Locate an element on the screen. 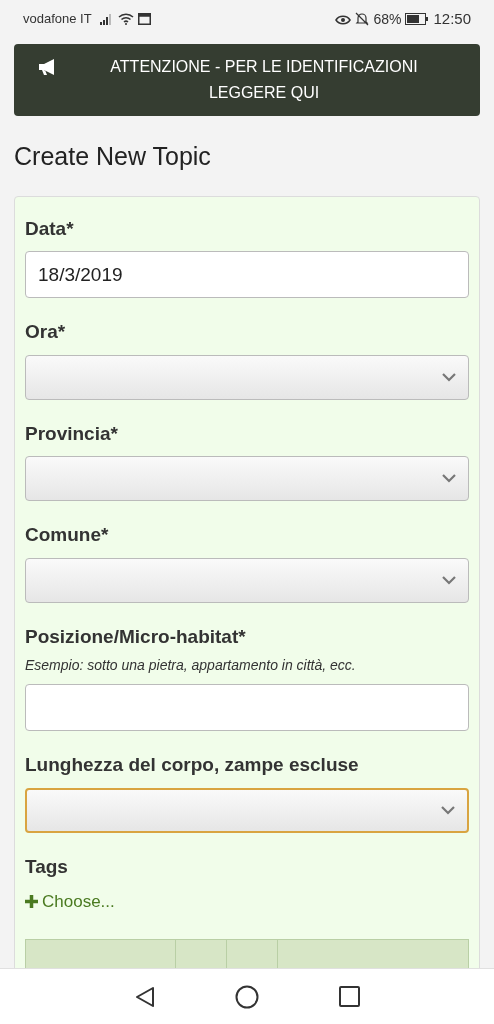 Image resolution: width=494 pixels, height=1024 pixels. field-label: Posizione/Micro-habitat* is located at coordinates (136, 636).